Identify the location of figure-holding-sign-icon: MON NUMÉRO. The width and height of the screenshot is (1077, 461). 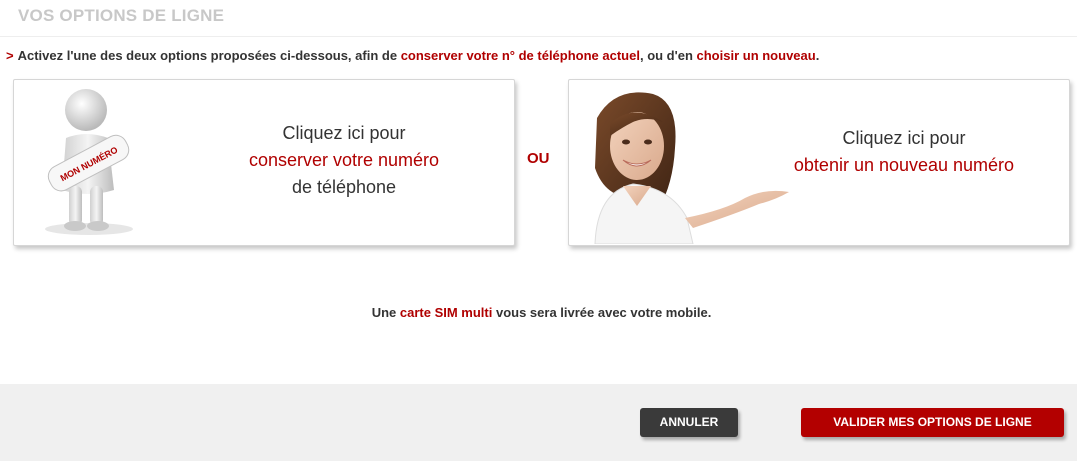
(89, 162).